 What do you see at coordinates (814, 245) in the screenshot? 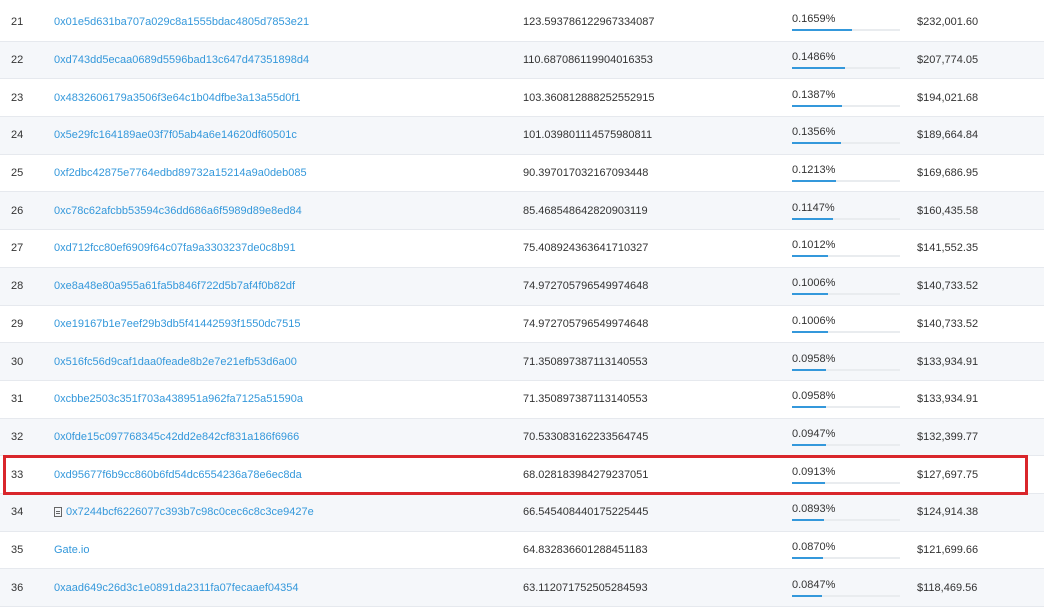
I see `percentage-text: 0.1012%` at bounding box center [814, 245].